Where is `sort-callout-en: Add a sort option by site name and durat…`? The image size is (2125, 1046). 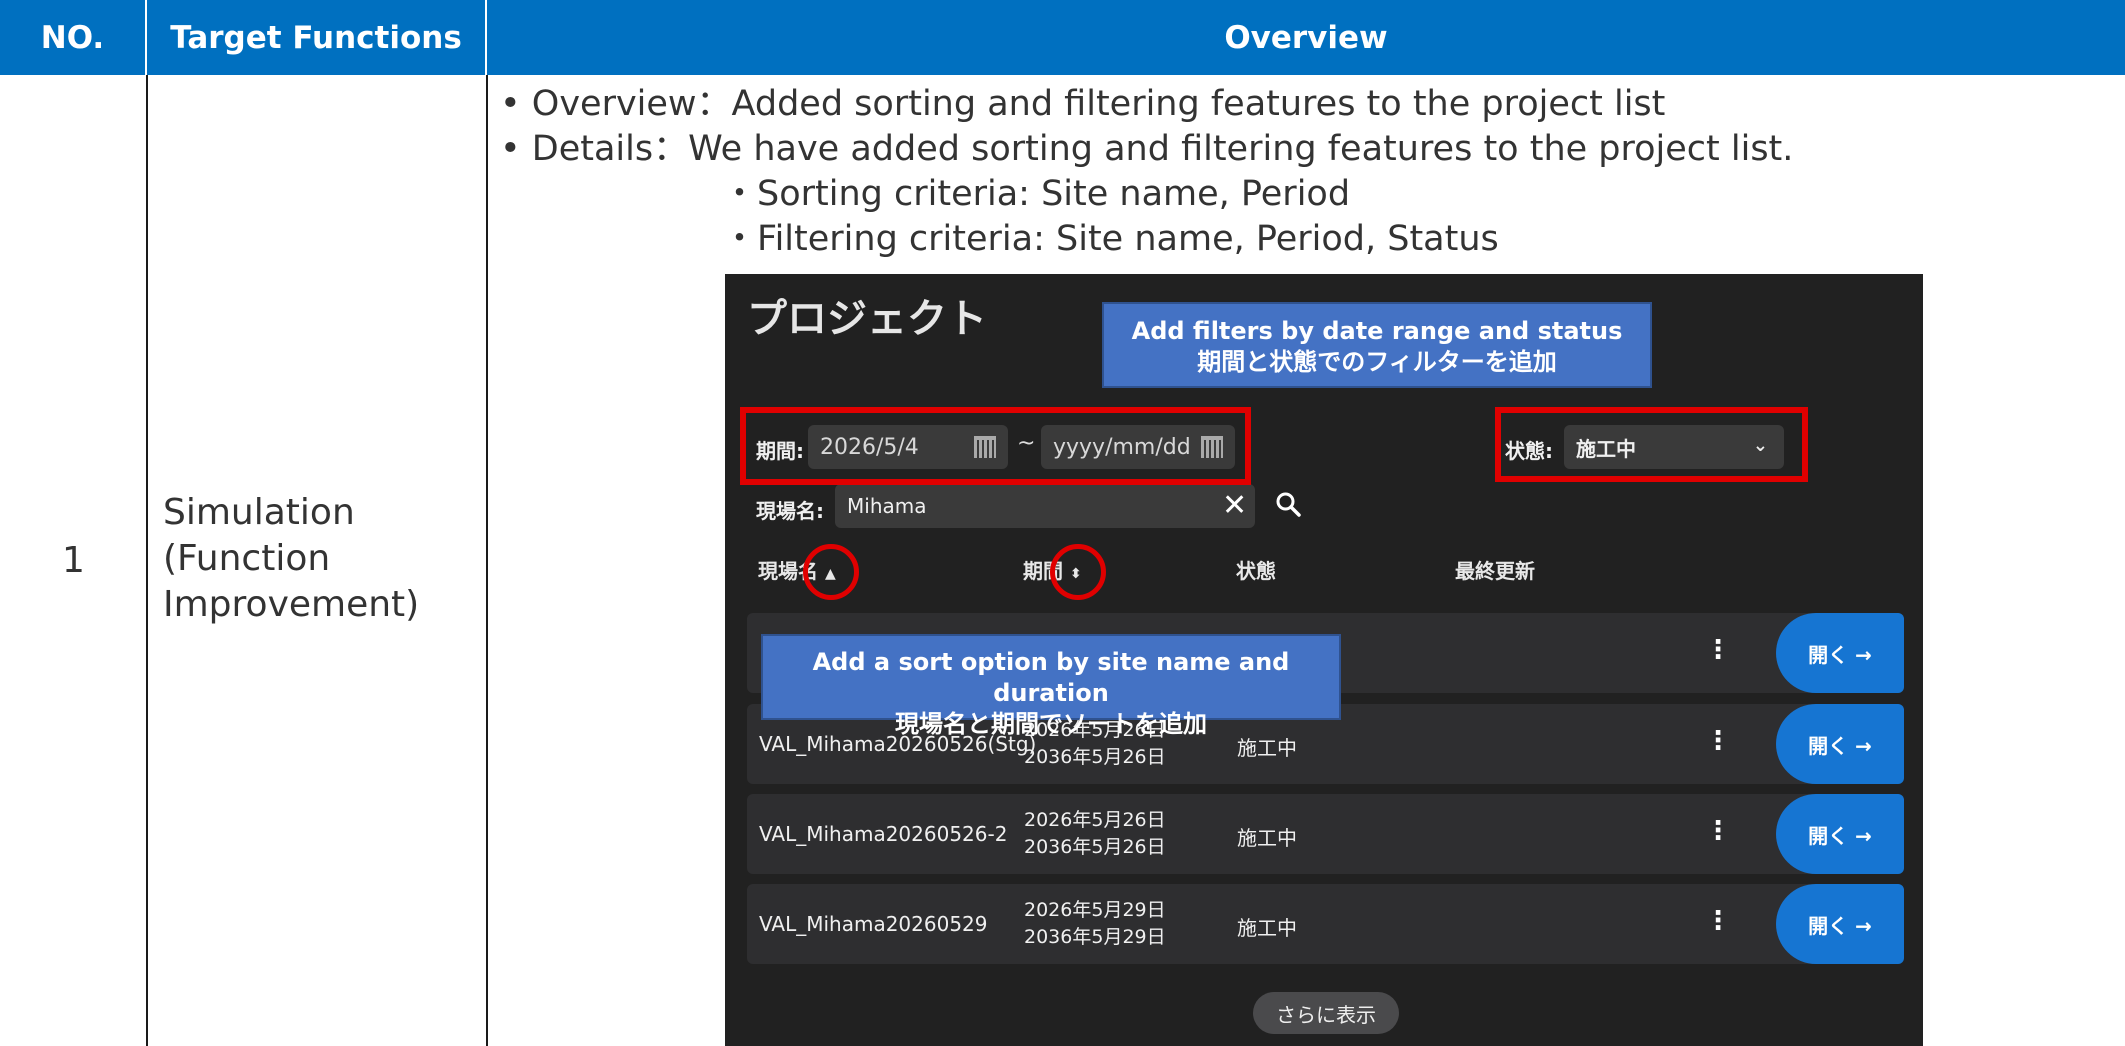
sort-callout-en: Add a sort option by site name and durat… is located at coordinates (1051, 677).